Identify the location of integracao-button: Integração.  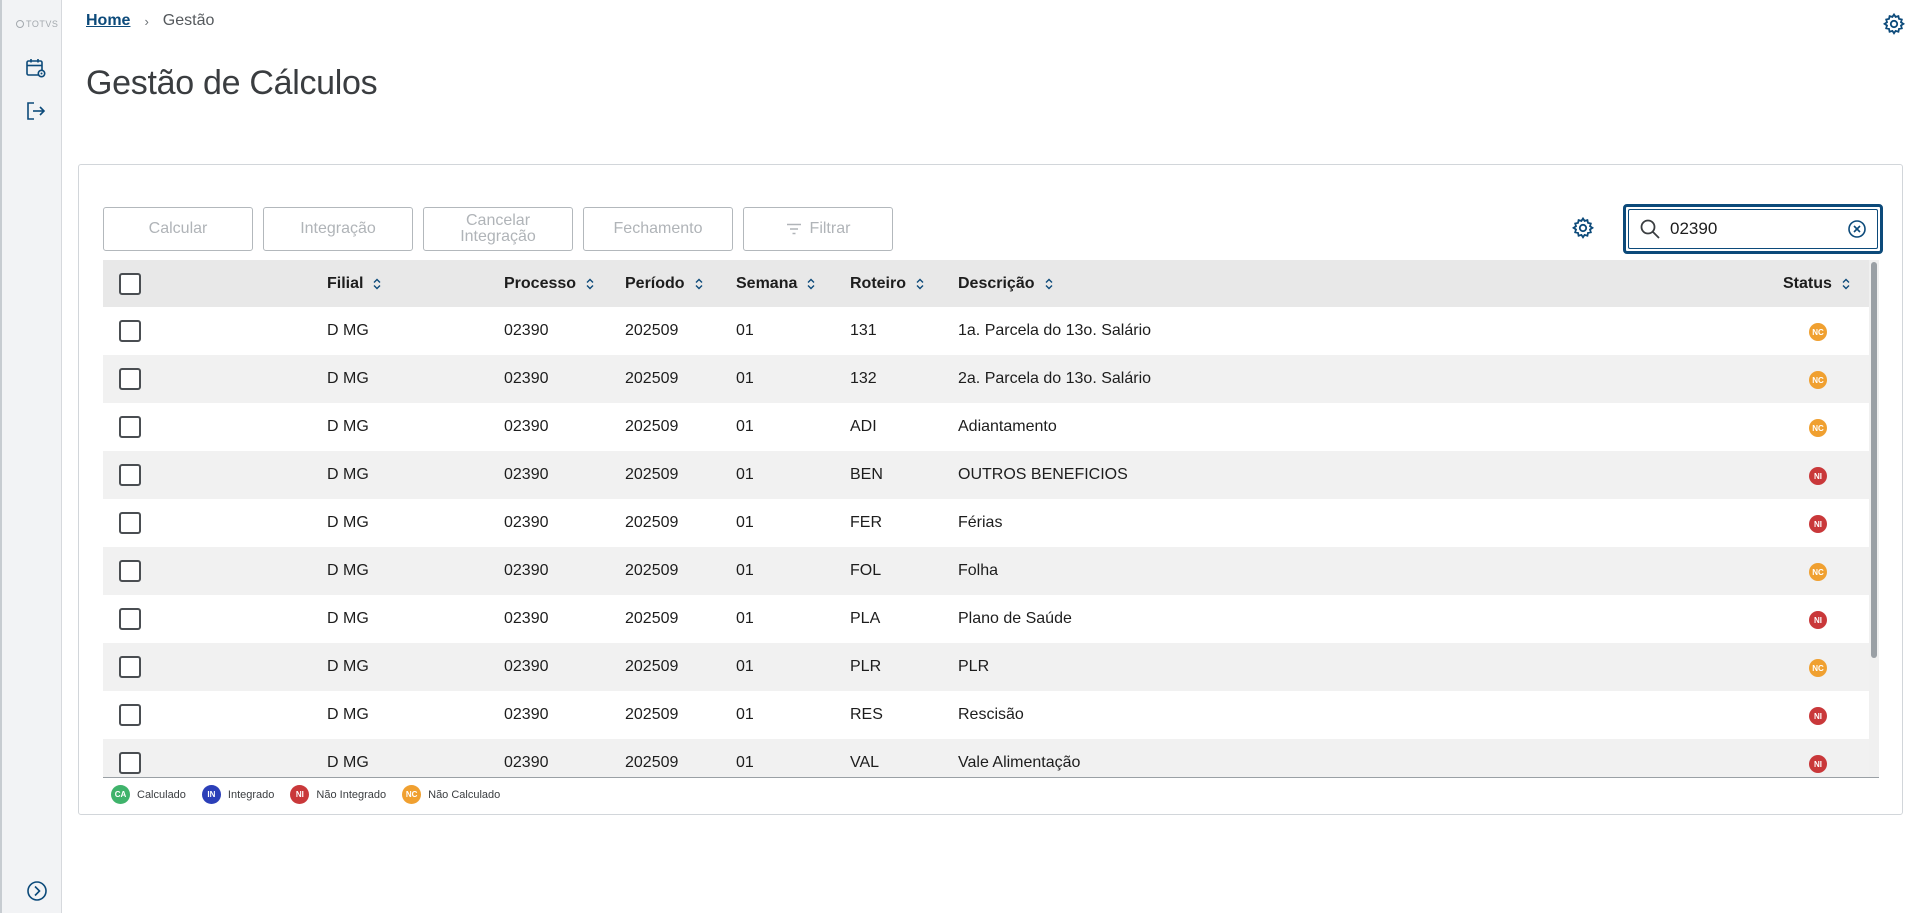
(338, 229).